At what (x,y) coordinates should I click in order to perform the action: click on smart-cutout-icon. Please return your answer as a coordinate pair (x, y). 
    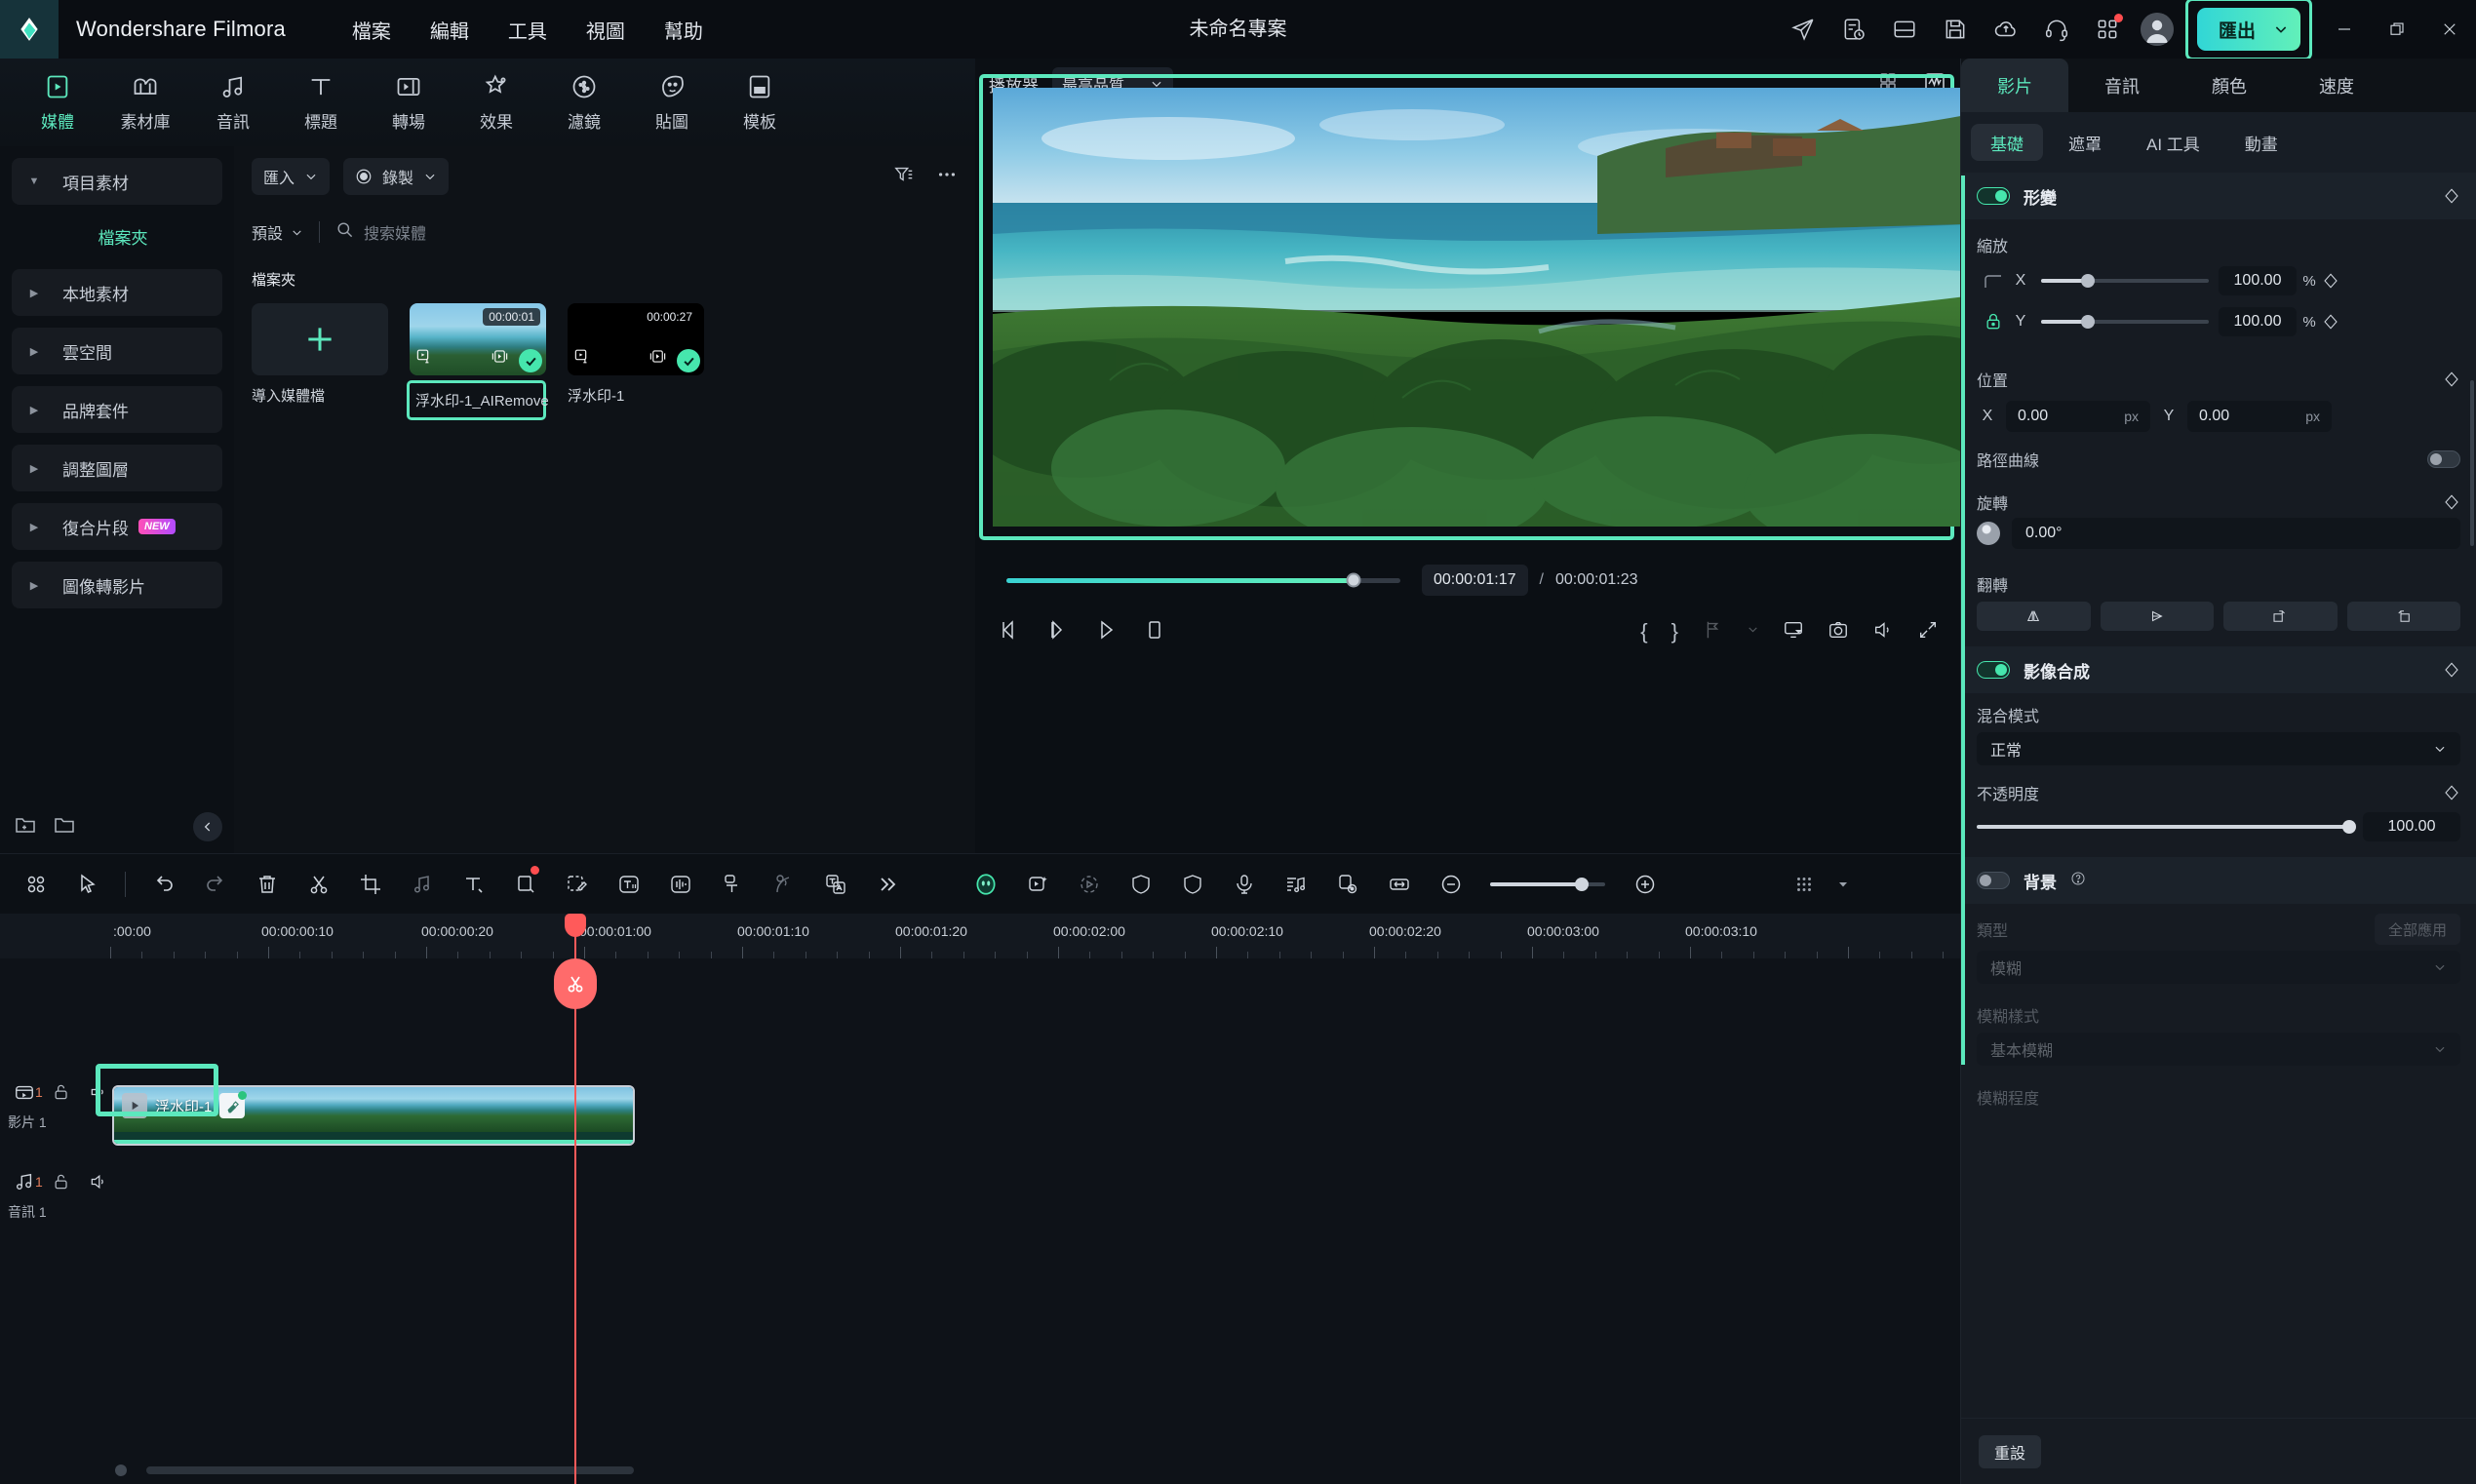
    Looking at the image, I should click on (1037, 884).